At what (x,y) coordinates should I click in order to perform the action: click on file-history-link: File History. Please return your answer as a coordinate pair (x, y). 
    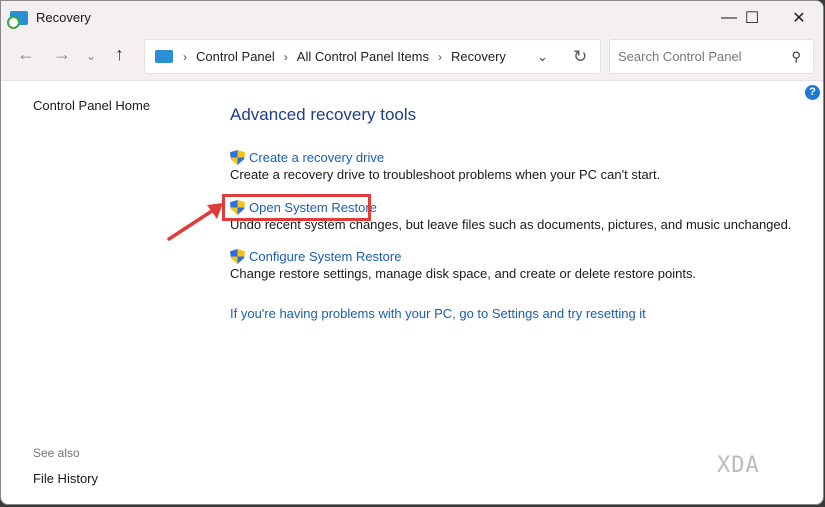
    Looking at the image, I should click on (65, 478).